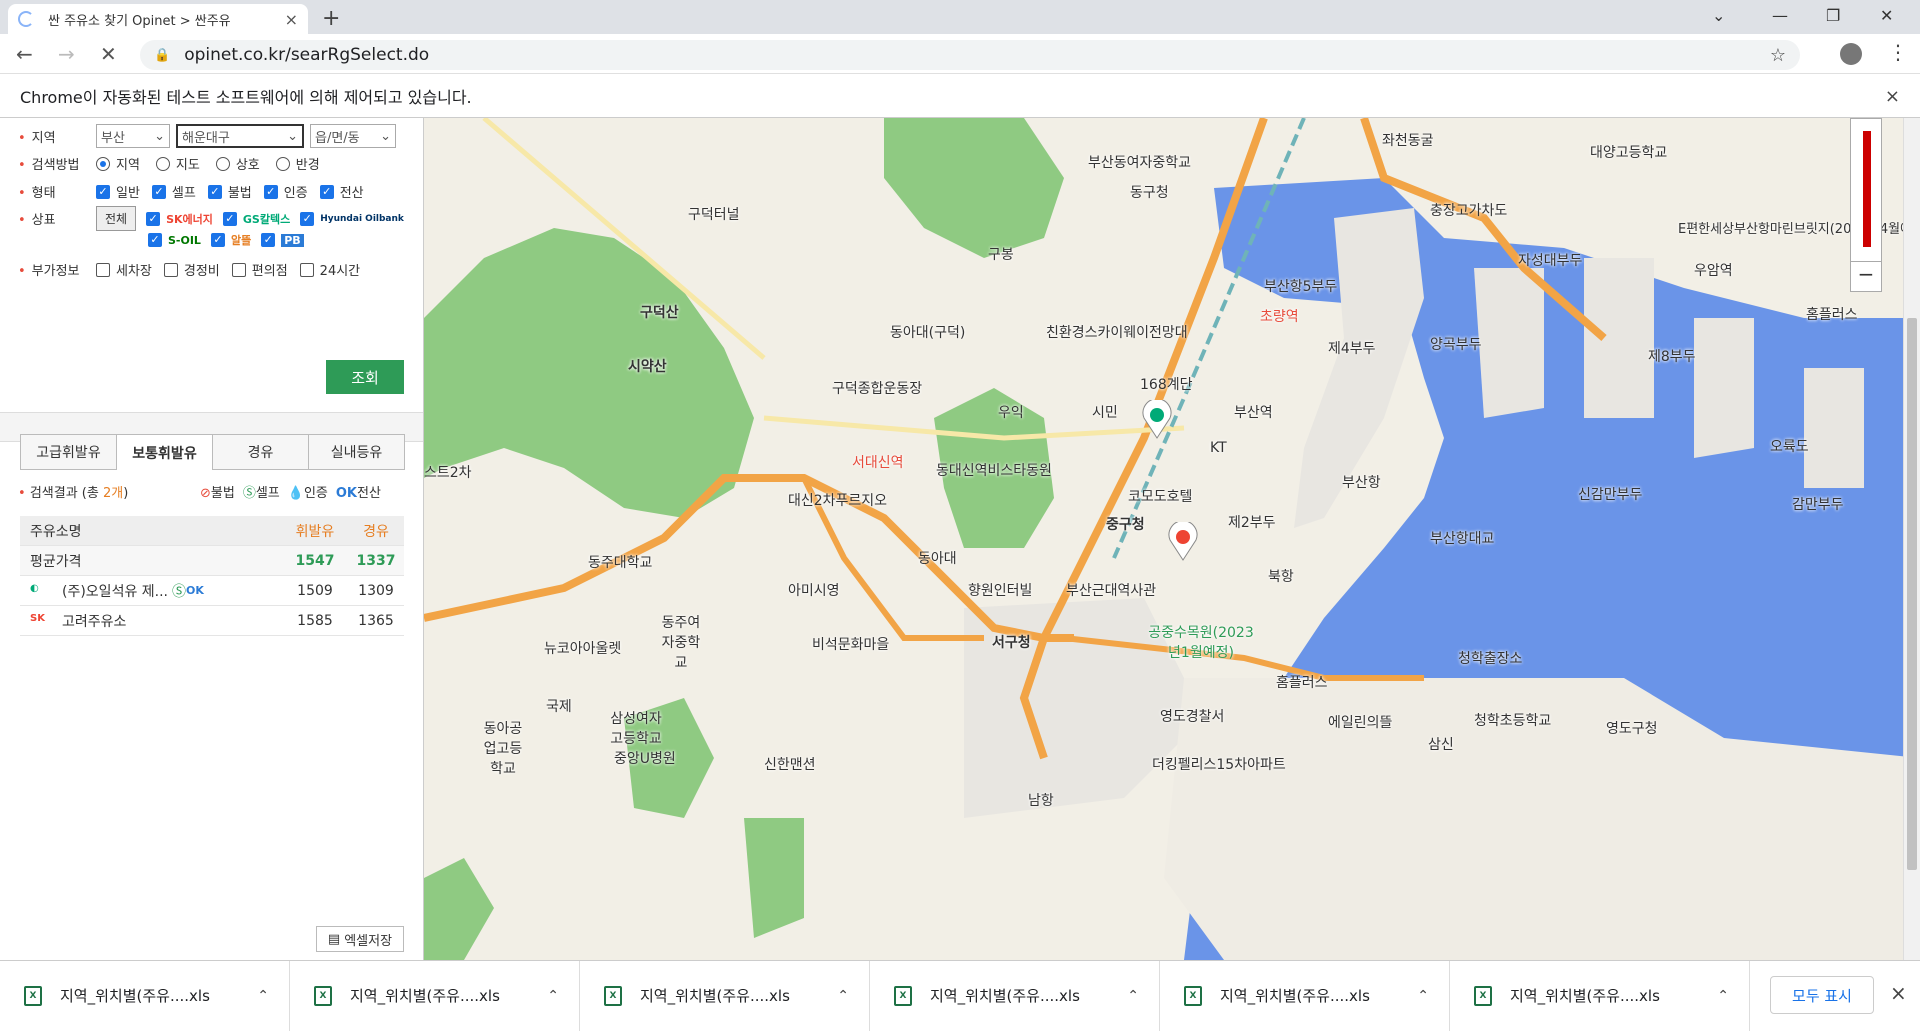 The image size is (1920, 1031). What do you see at coordinates (1718, 15) in the screenshot?
I see `profile-menu-icon: ⌄` at bounding box center [1718, 15].